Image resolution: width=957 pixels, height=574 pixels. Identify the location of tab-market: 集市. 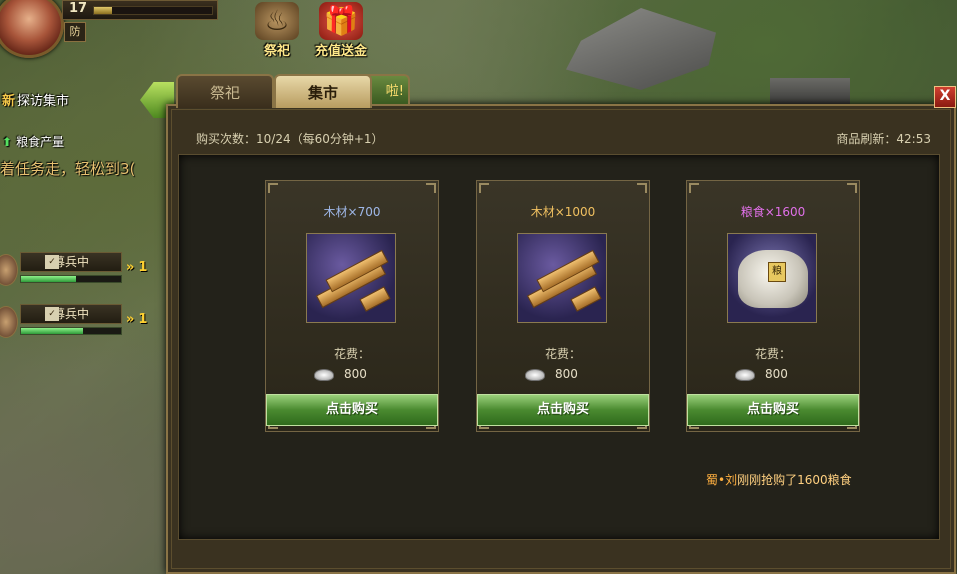
(323, 91).